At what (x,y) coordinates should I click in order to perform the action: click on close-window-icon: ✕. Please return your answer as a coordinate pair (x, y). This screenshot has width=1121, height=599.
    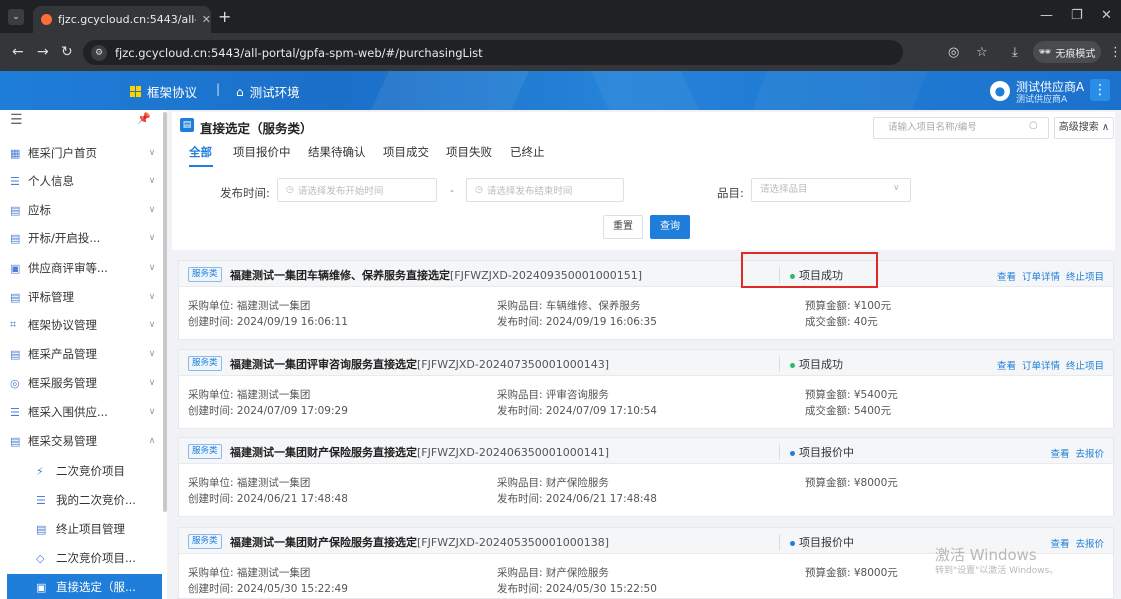
    Looking at the image, I should click on (1106, 15).